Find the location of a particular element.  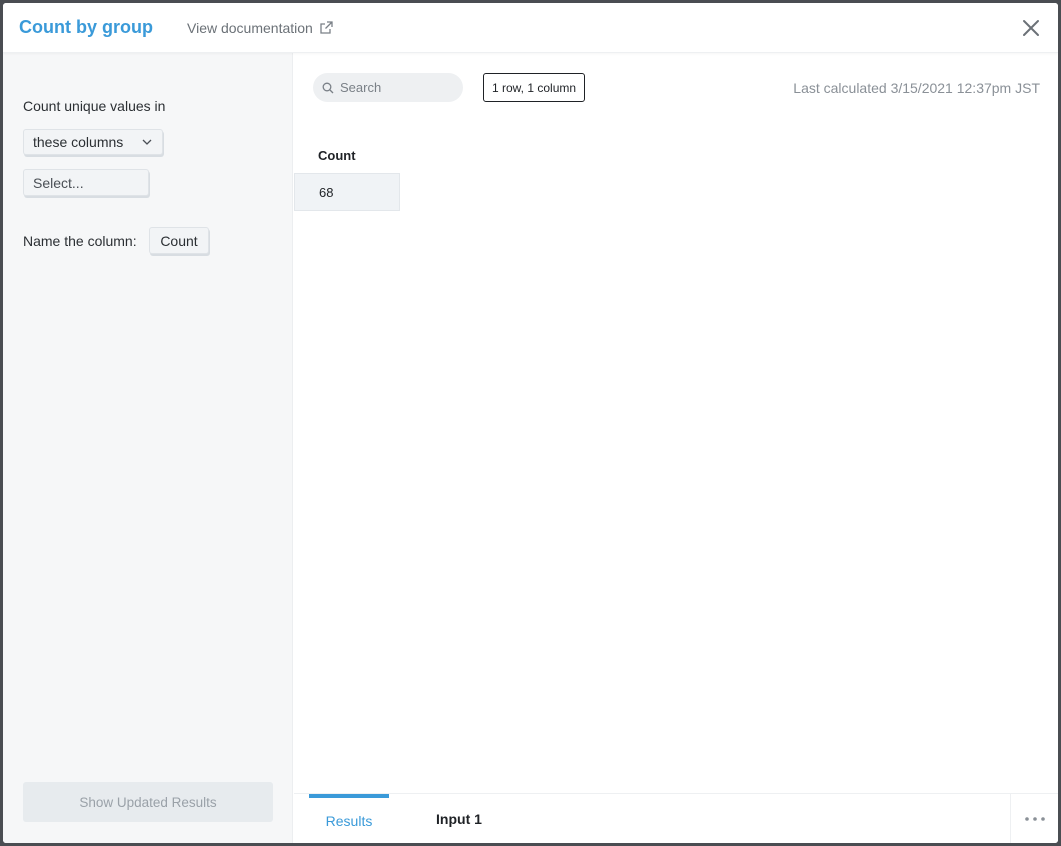

close-icon is located at coordinates (1031, 28).